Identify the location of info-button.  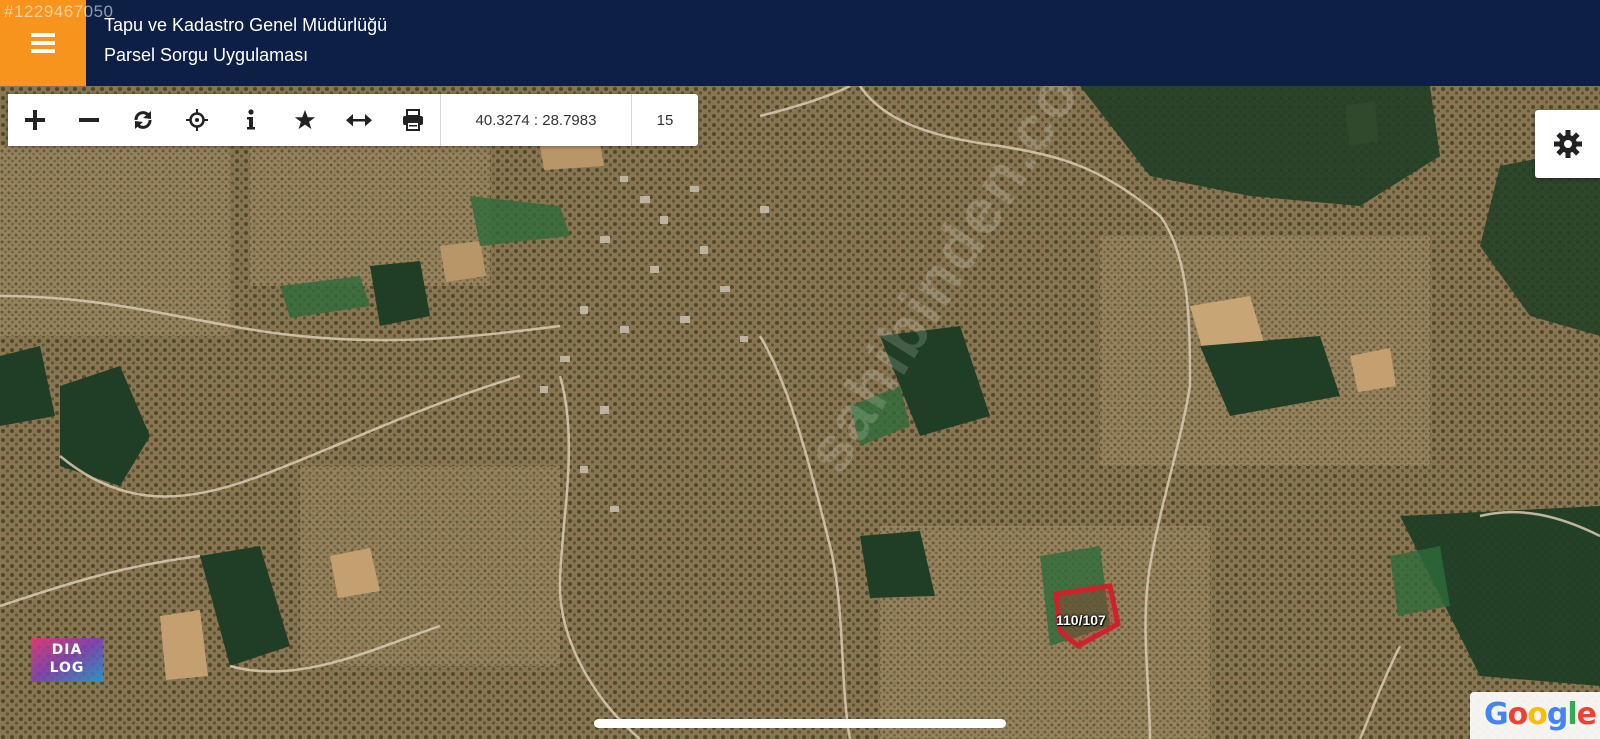
(251, 120).